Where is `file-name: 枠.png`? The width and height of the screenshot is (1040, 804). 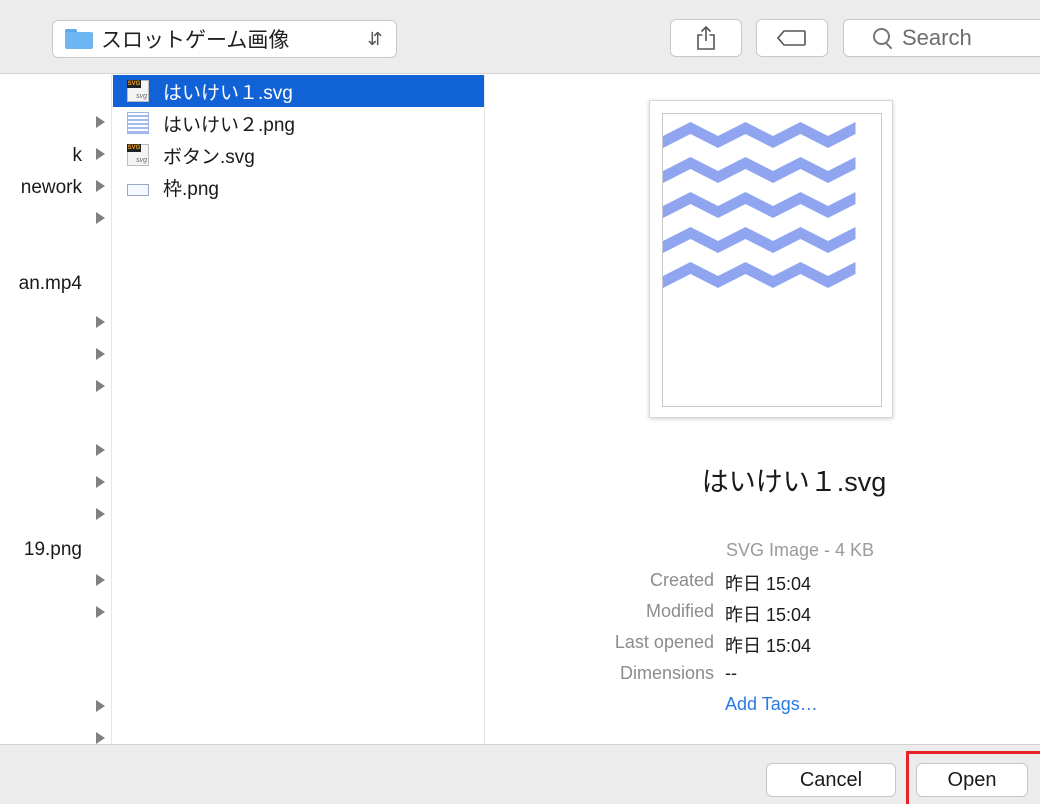 file-name: 枠.png is located at coordinates (191, 189).